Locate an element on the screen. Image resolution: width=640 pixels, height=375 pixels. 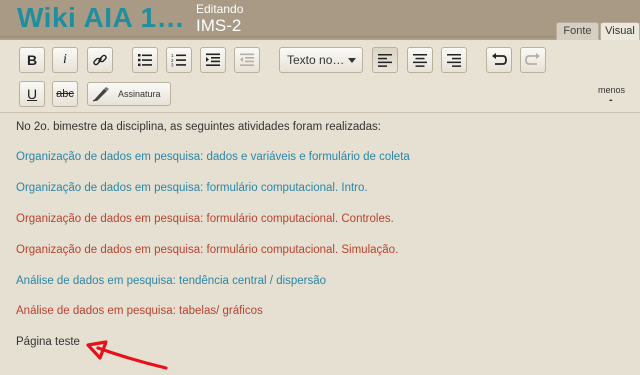
content-line: Página teste is located at coordinates (48, 342).